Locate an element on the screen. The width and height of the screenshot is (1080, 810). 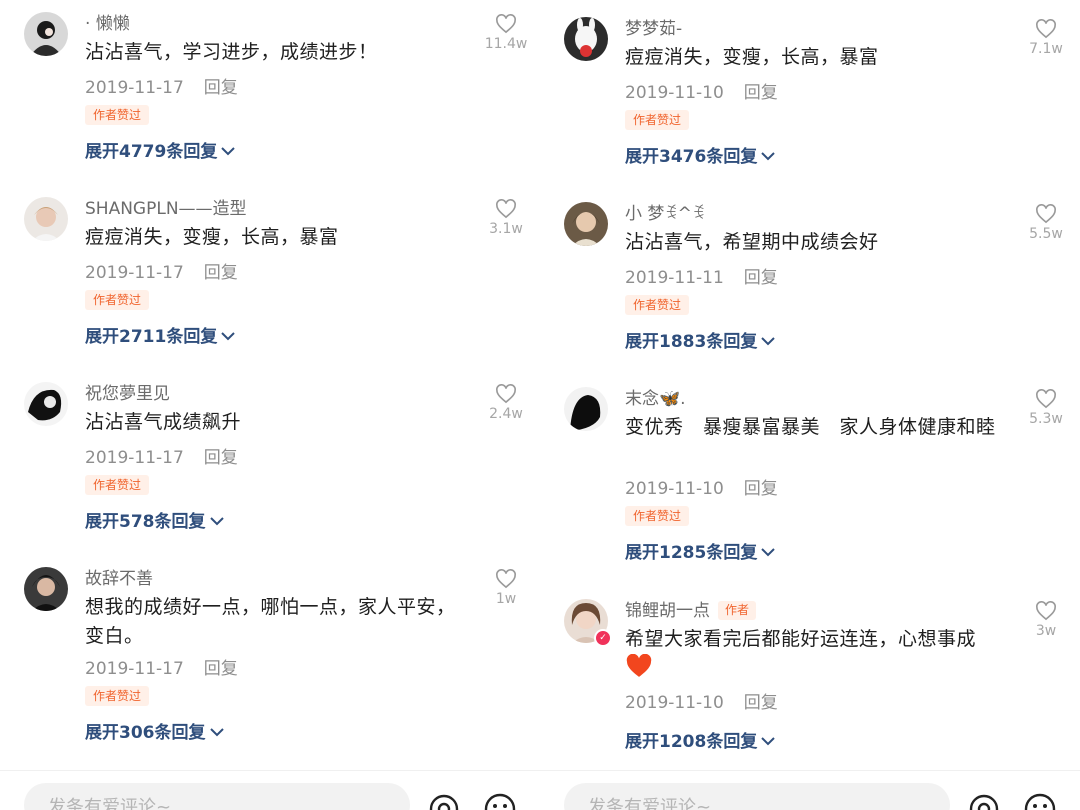
comment-text: 沾沾喜气，希望期中成绩会好 is located at coordinates (752, 242).